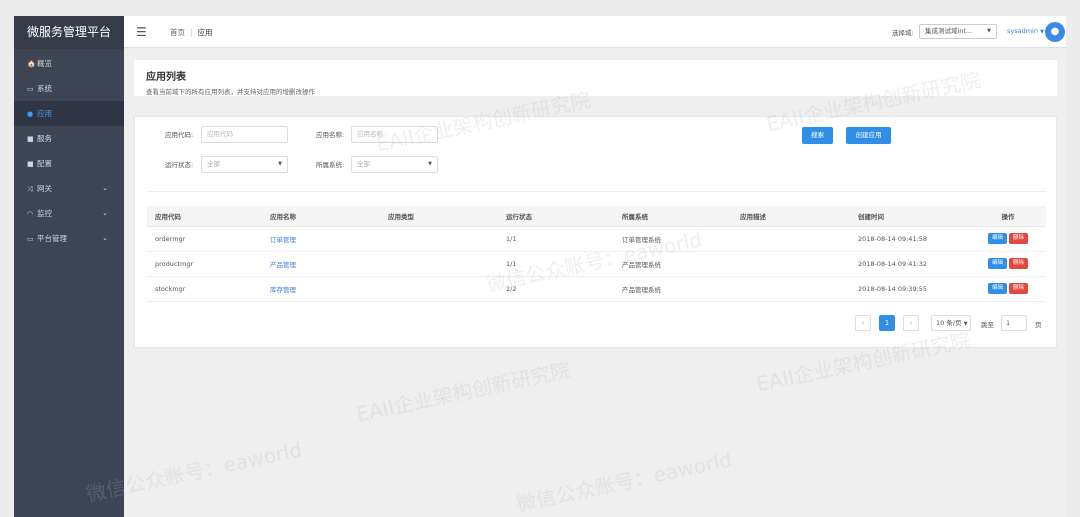 This screenshot has width=1080, height=517. I want to click on col-header-system: 所属系统, so click(673, 216).